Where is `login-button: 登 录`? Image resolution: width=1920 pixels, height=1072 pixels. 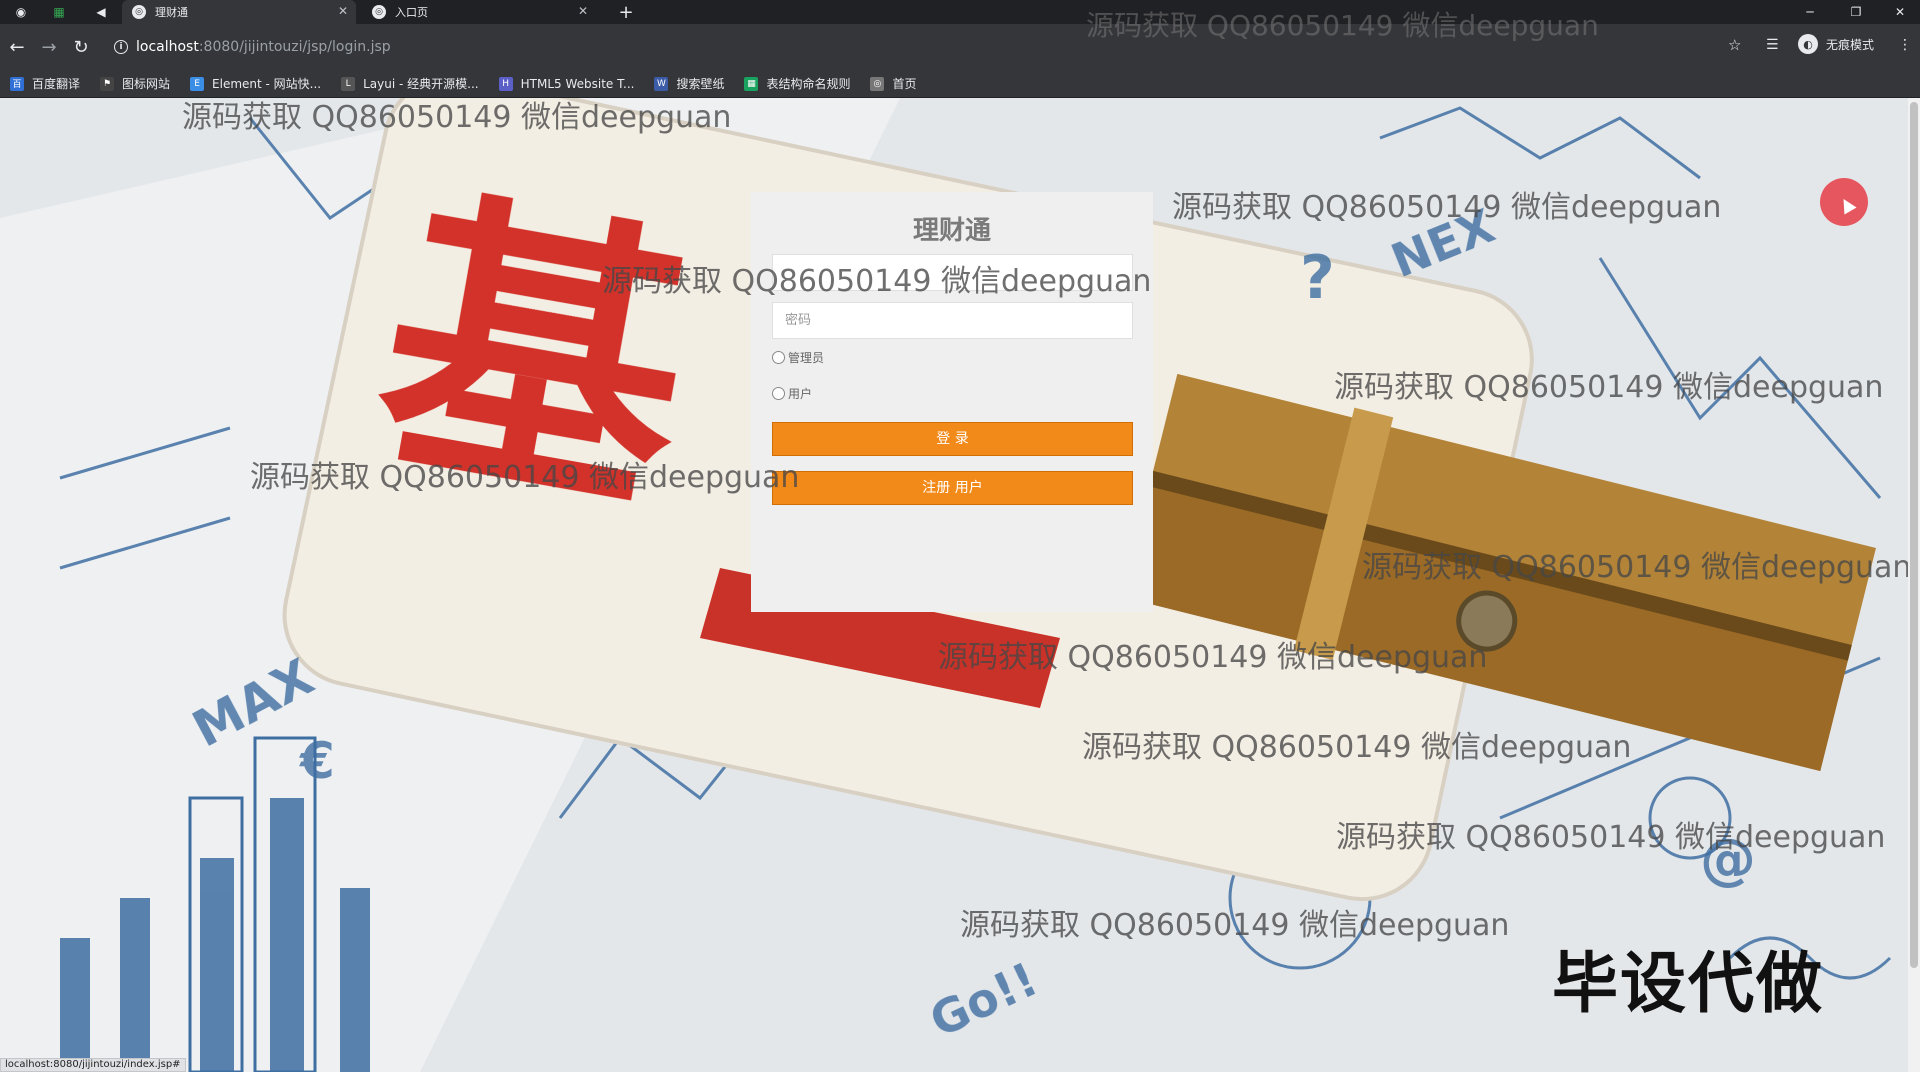
login-button: 登 录 is located at coordinates (952, 439).